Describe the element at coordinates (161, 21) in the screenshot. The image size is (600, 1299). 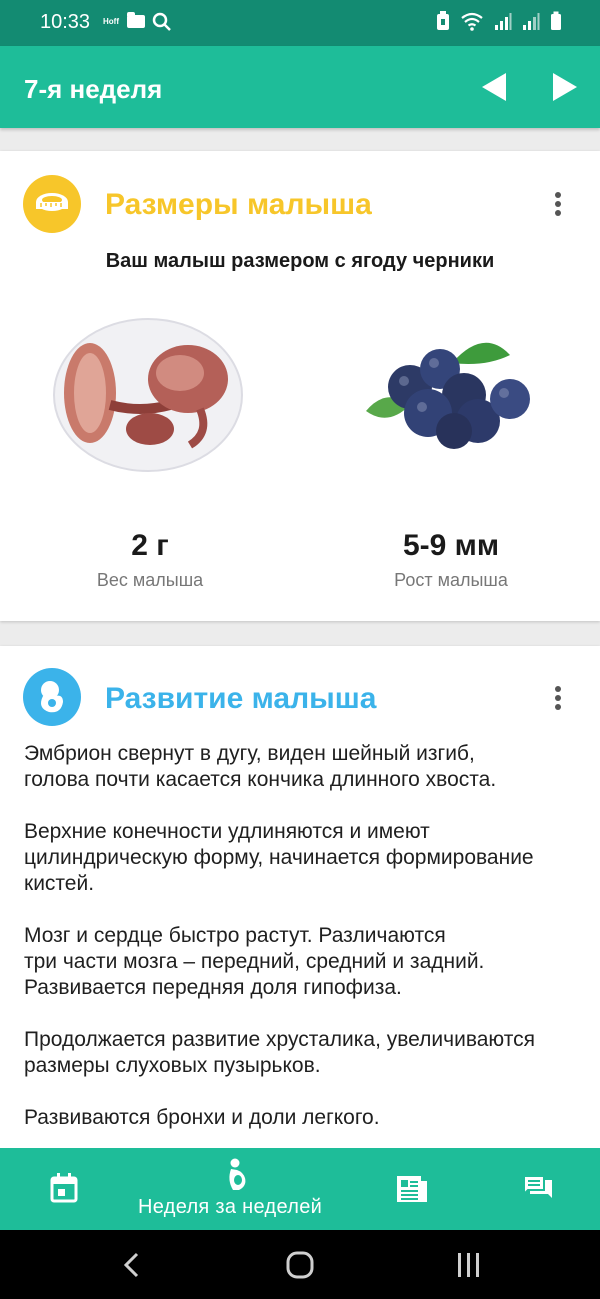
I see `search-icon` at that location.